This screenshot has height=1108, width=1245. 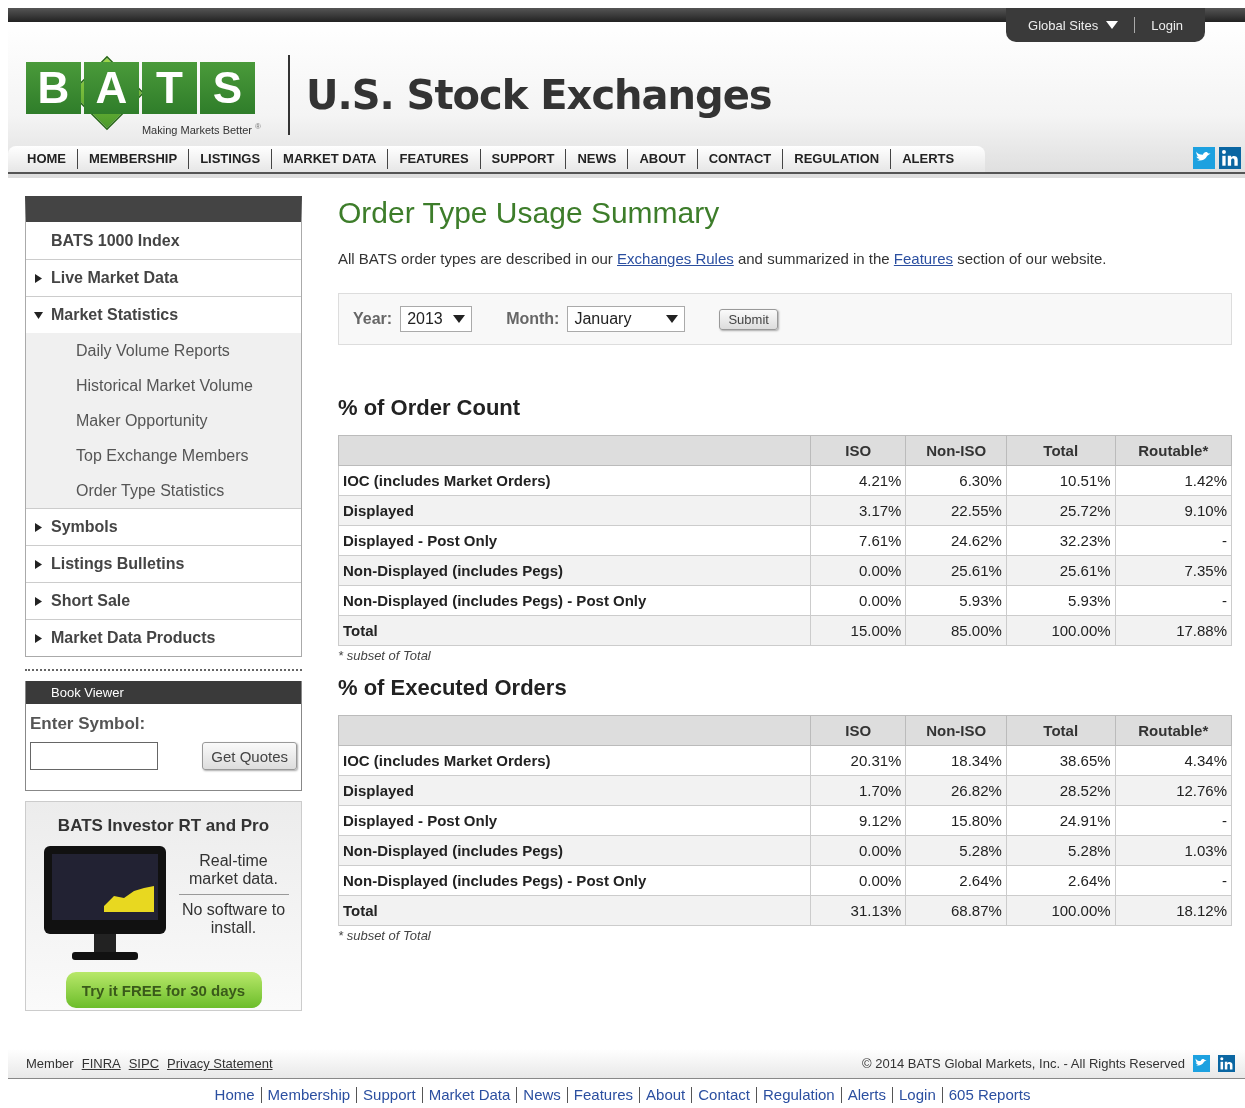 What do you see at coordinates (1061, 760) in the screenshot?
I see `table-cell: 38.65%` at bounding box center [1061, 760].